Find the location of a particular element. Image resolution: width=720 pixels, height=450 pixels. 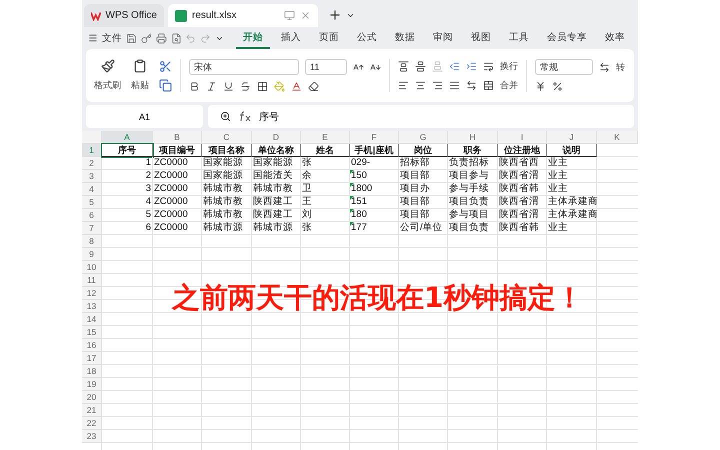

column-header: B is located at coordinates (177, 137).